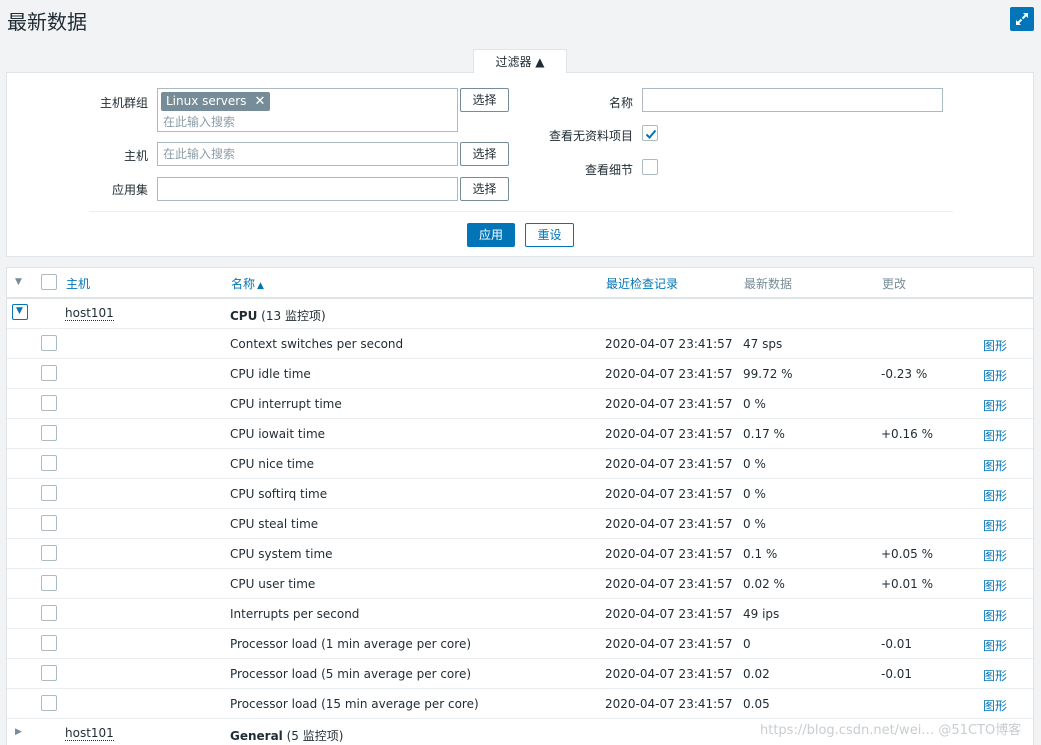  I want to click on group-application-name: CPU (13 监控项), so click(278, 315).